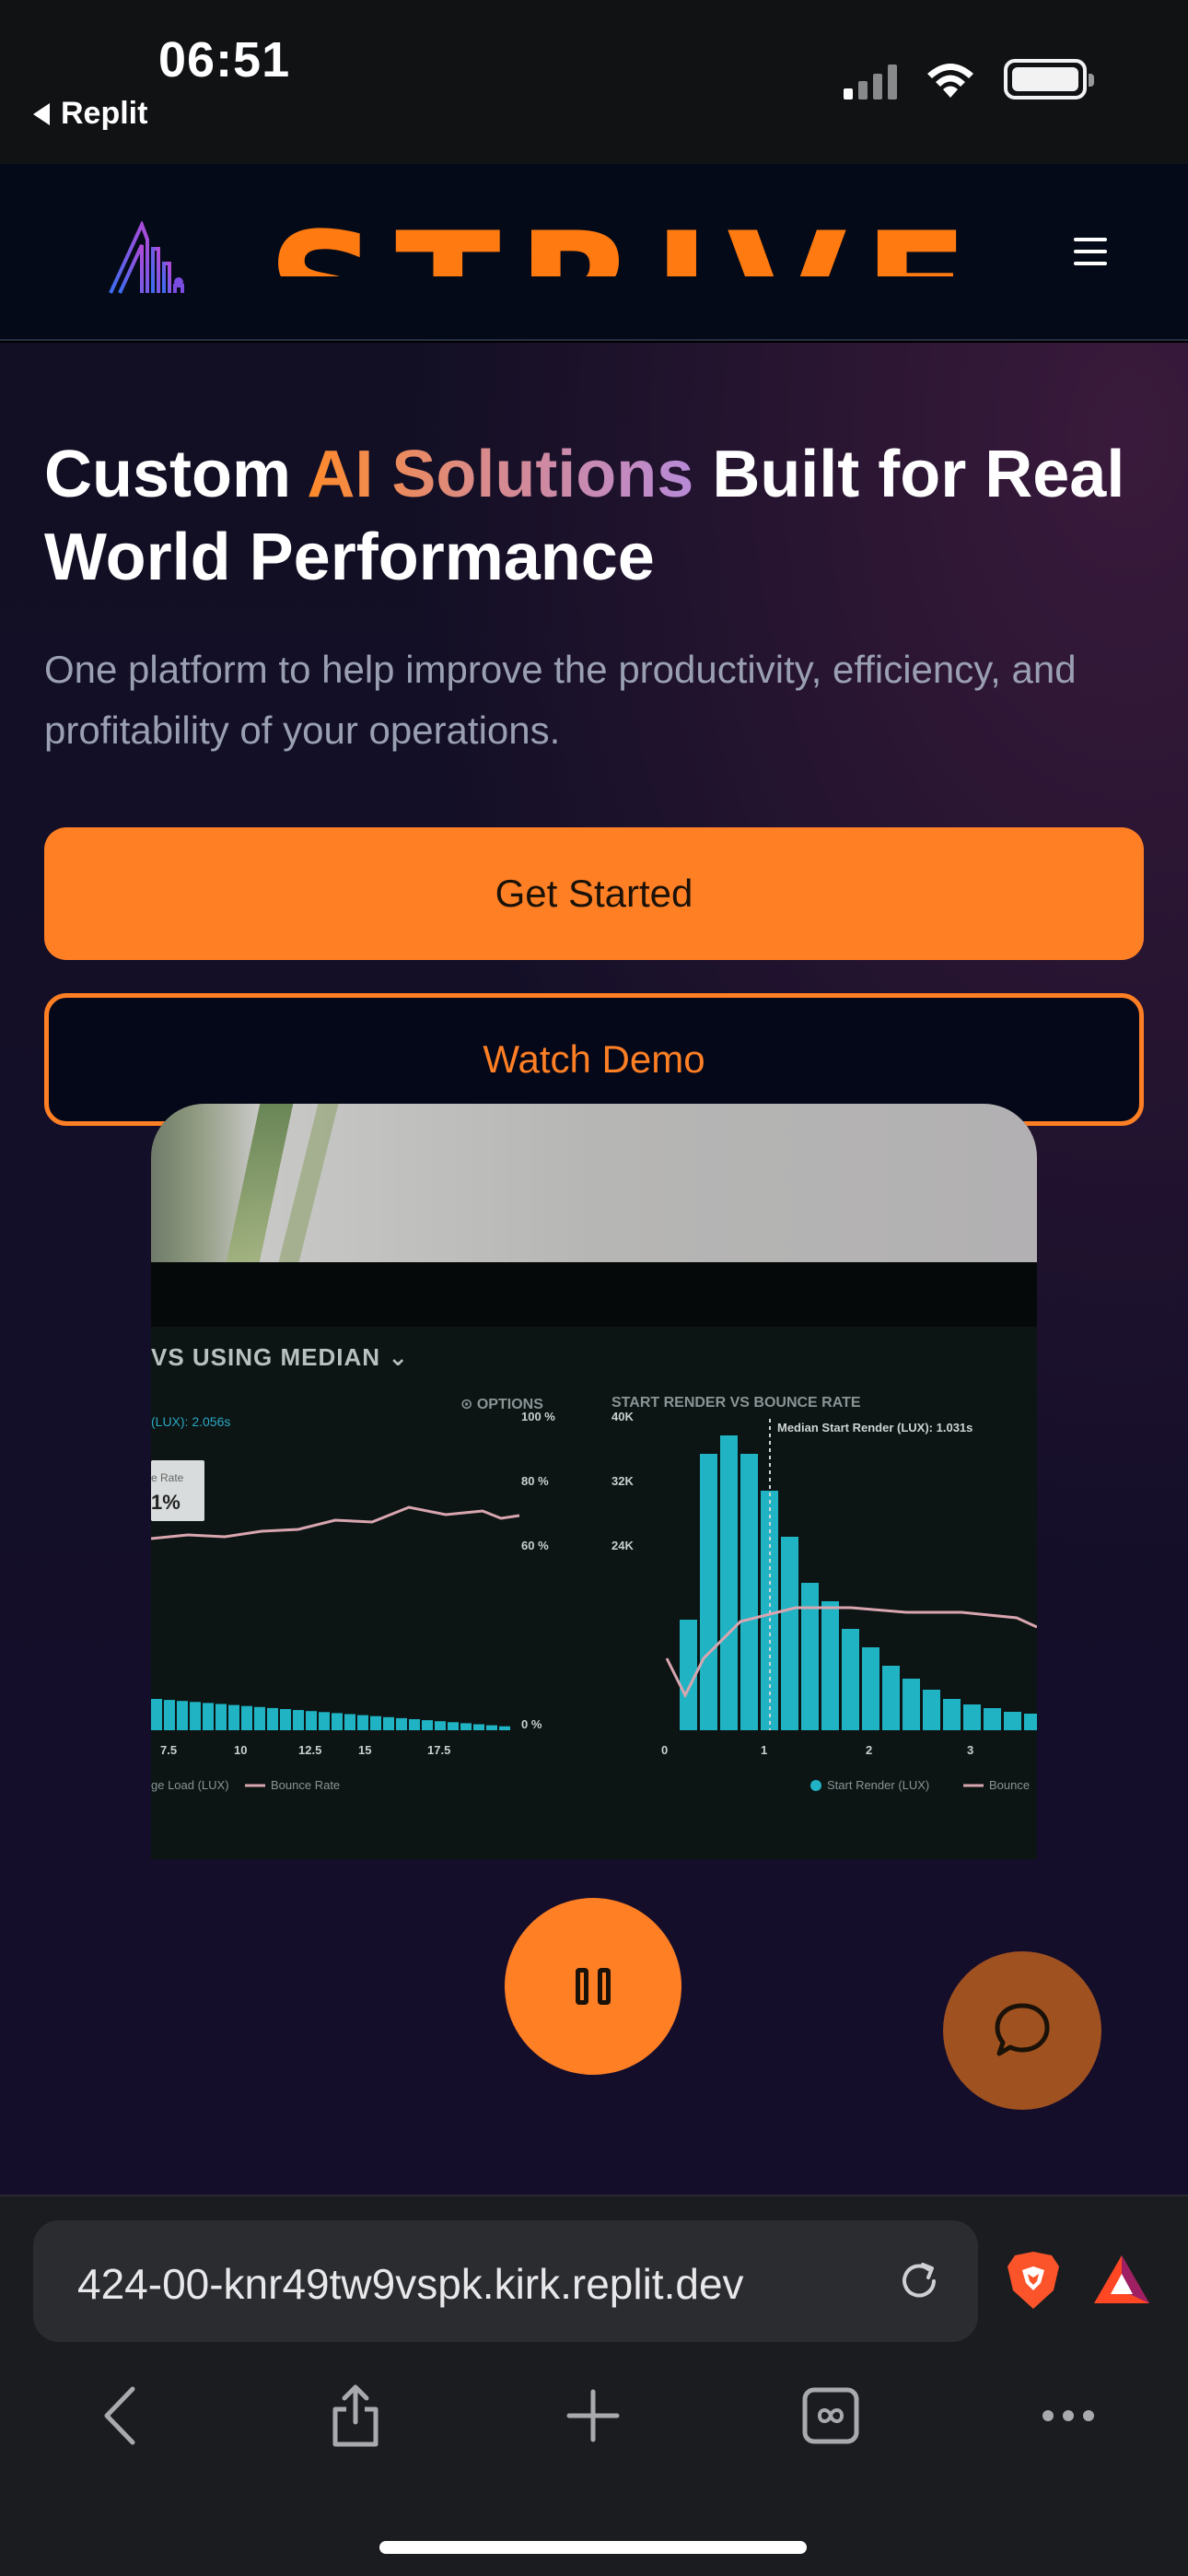 This screenshot has width=1188, height=2576. What do you see at coordinates (240, 1750) in the screenshot?
I see `left-x-tick: 10` at bounding box center [240, 1750].